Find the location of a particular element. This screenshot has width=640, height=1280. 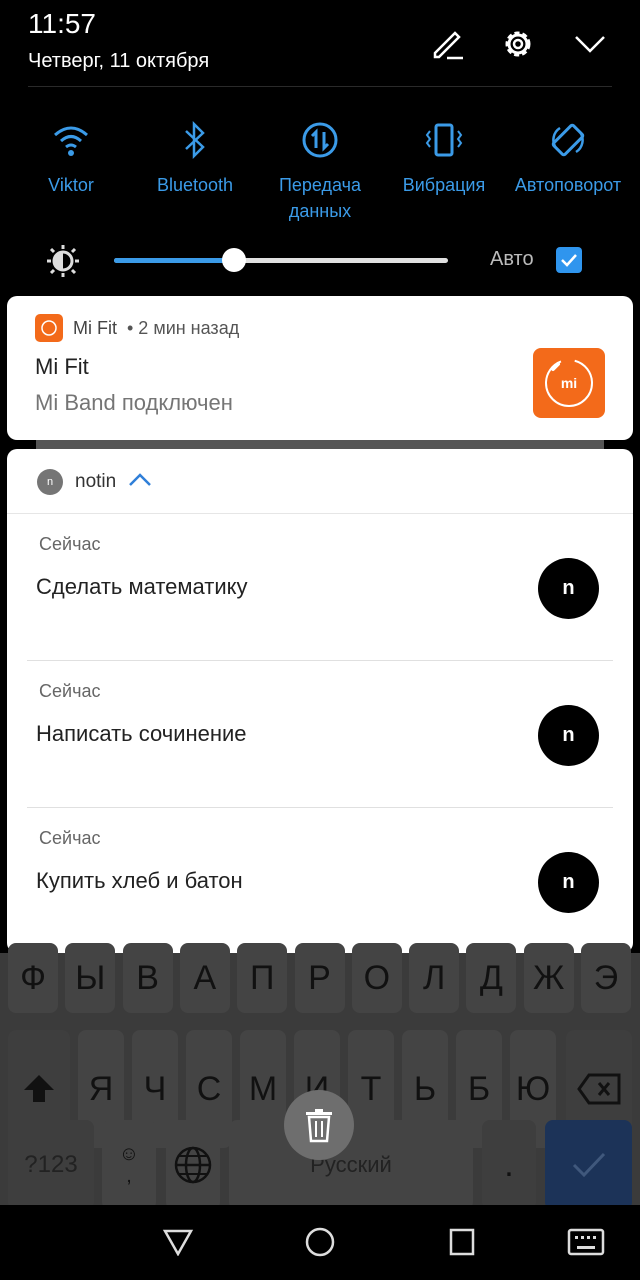

qs-label: Передача данных is located at coordinates (320, 198).